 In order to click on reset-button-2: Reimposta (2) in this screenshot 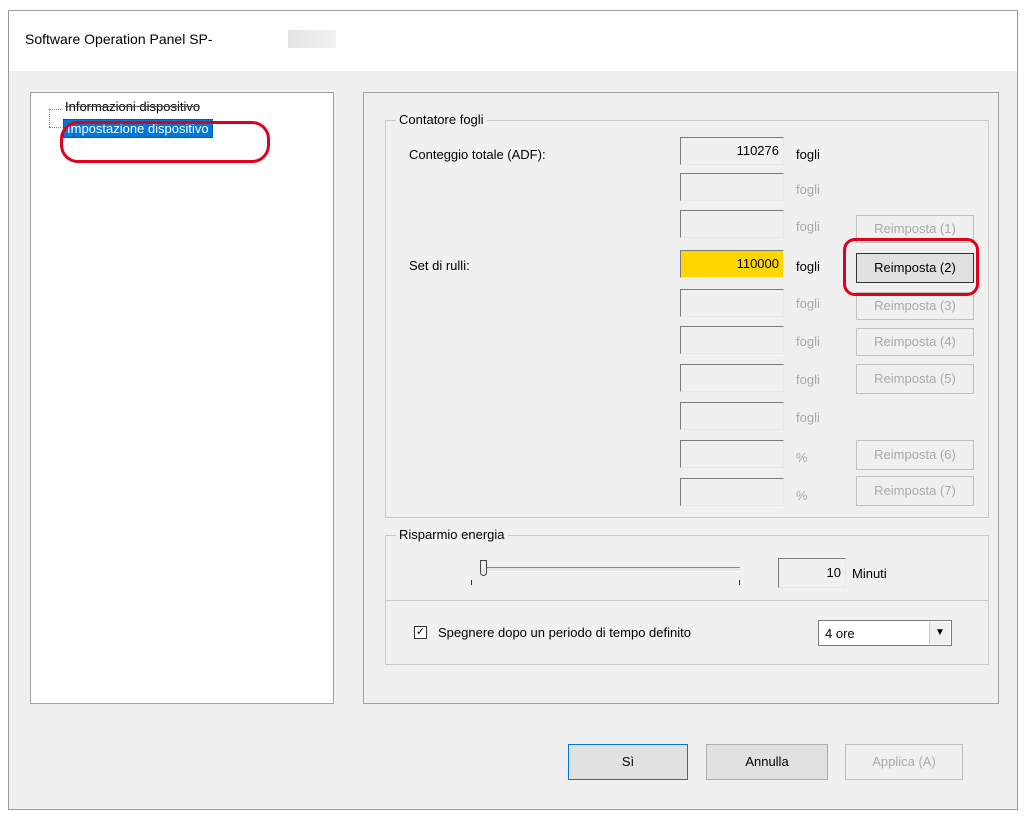, I will do `click(915, 268)`.